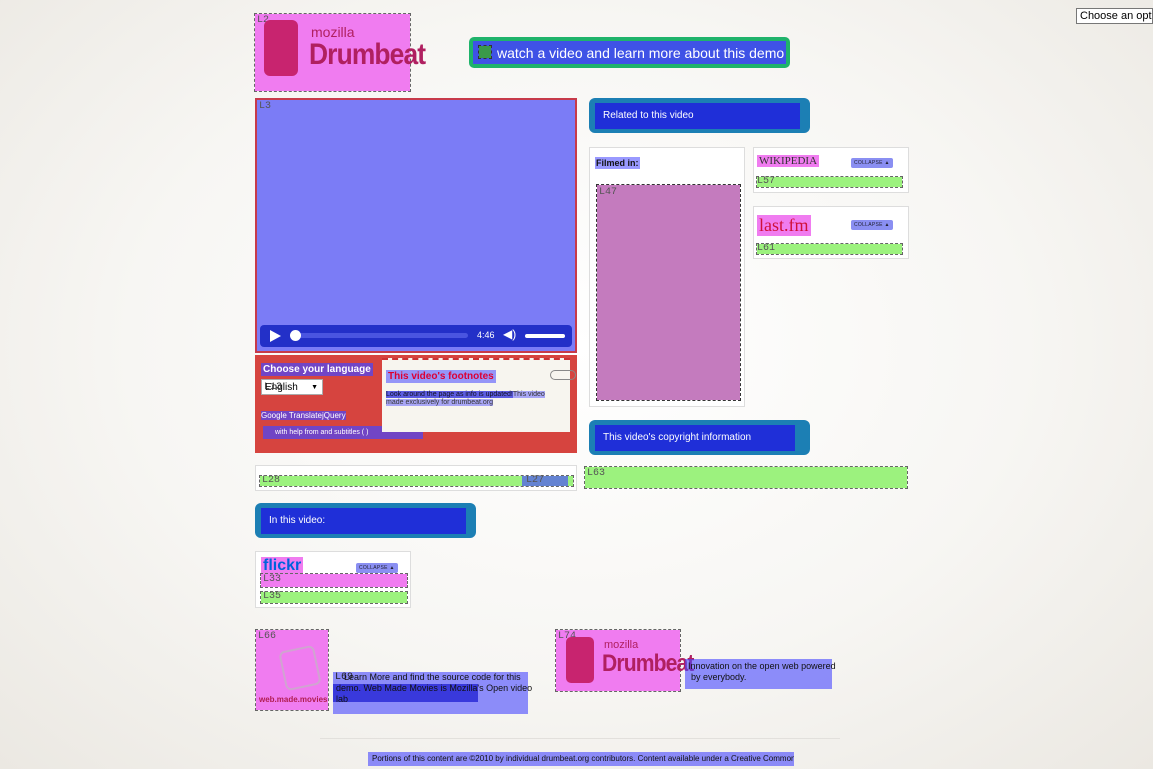 This screenshot has height=769, width=1153. What do you see at coordinates (416, 481) in the screenshot?
I see `row-l28: L28 L27` at bounding box center [416, 481].